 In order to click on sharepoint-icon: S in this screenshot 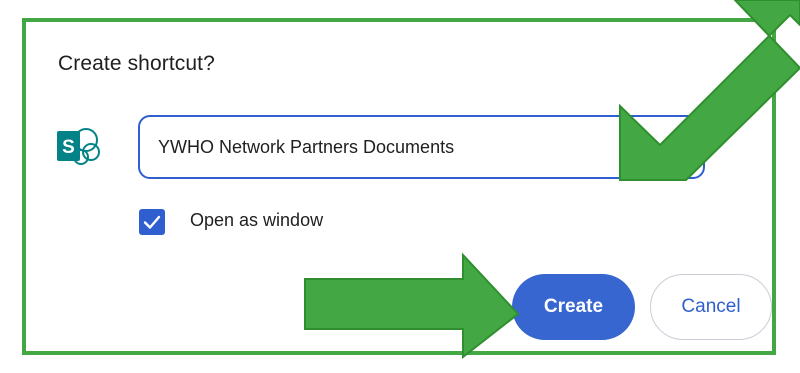, I will do `click(78, 146)`.